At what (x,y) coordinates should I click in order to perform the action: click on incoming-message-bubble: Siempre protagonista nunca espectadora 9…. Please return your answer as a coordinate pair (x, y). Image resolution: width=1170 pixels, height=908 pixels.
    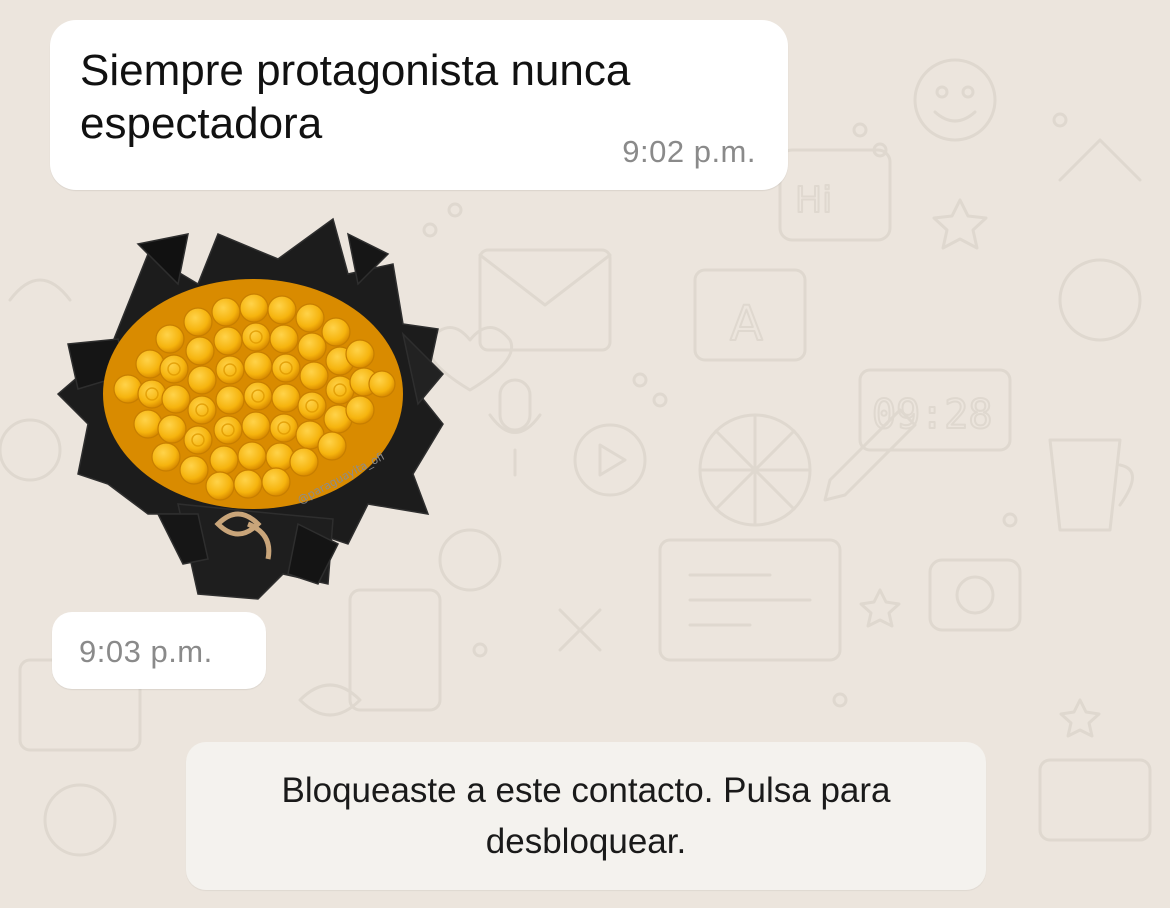
    Looking at the image, I should click on (419, 105).